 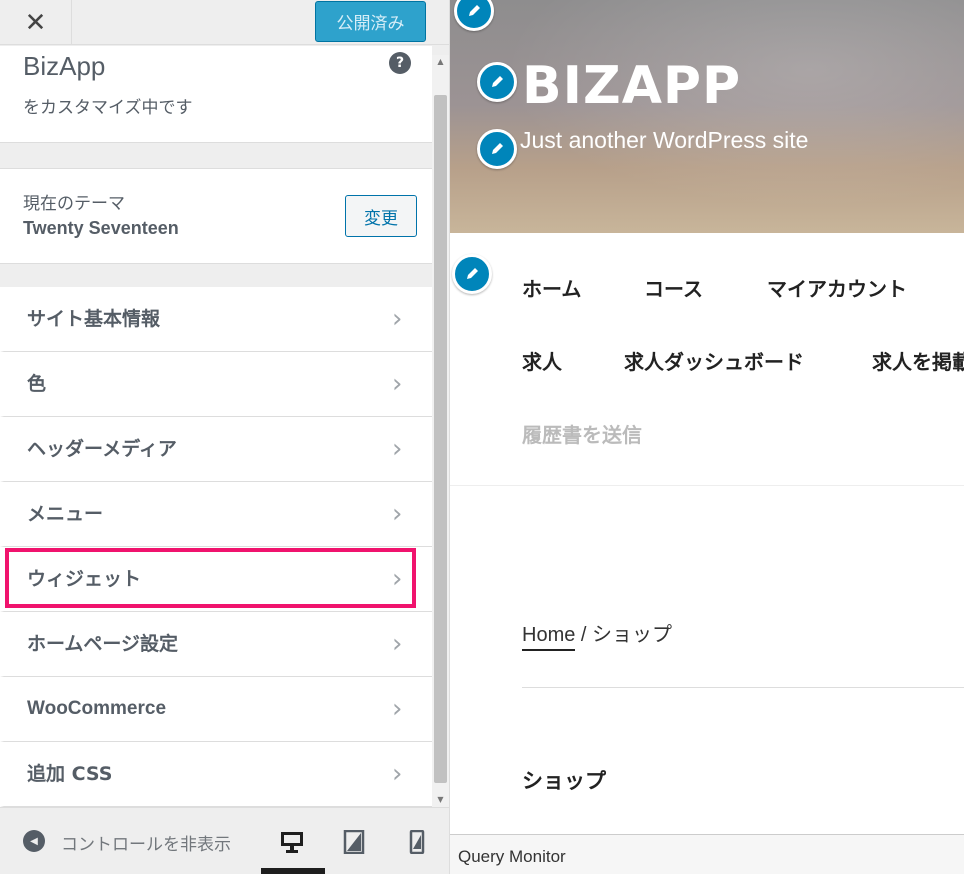 I want to click on collapse-controls-button: コントロールを非表示, so click(x=159, y=842).